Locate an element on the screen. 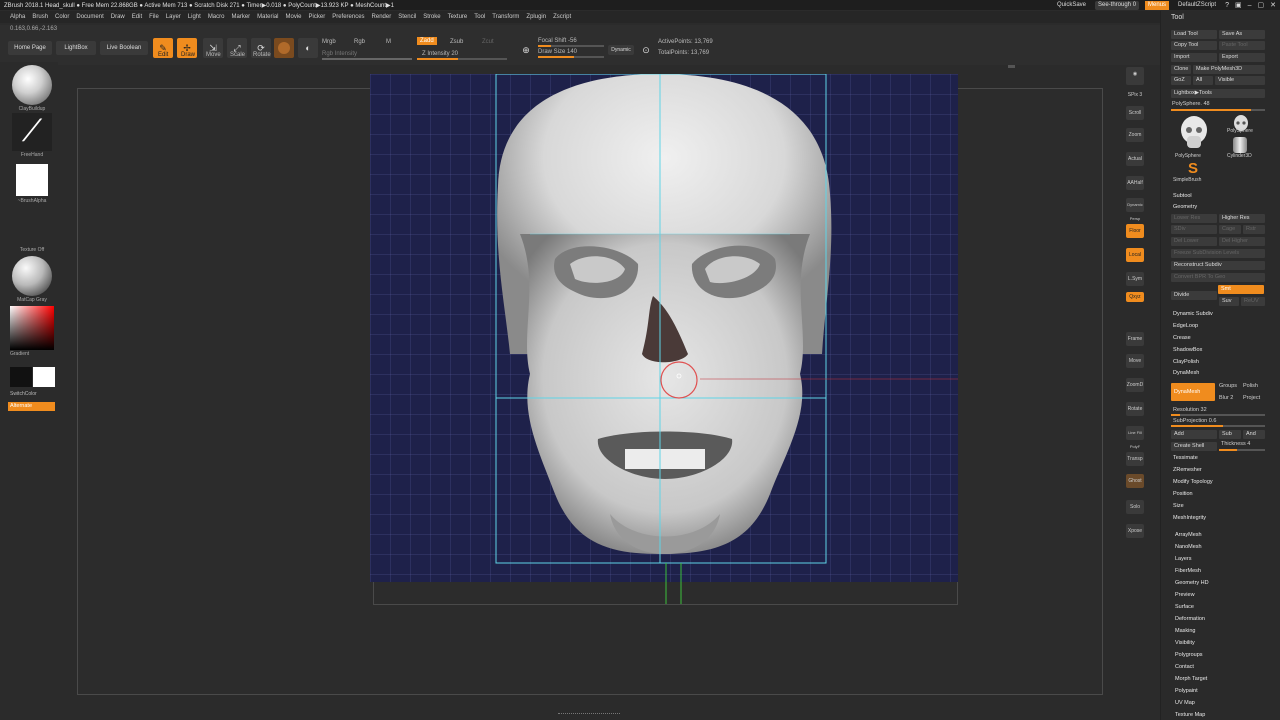  secondary-color-swatch is located at coordinates (44, 377).